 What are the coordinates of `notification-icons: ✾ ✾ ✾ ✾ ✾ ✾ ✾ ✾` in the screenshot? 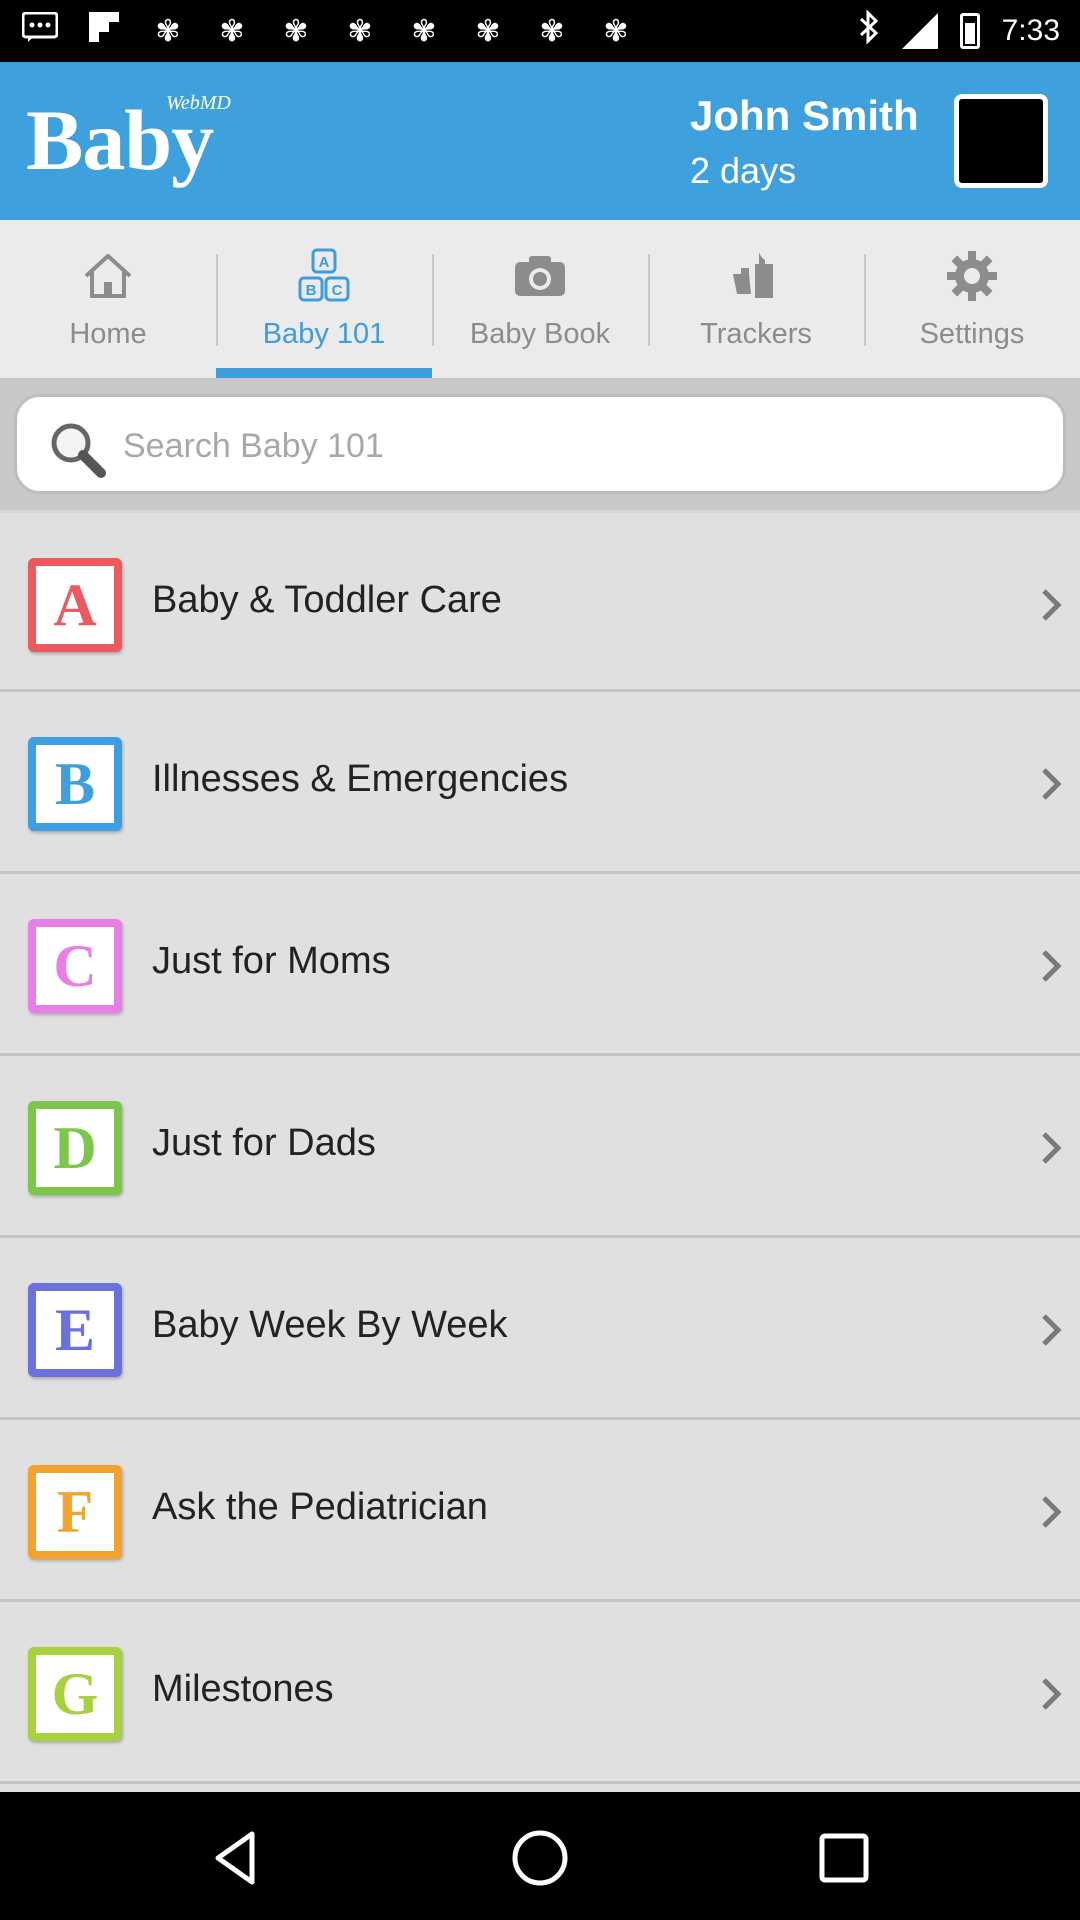 It's located at (328, 32).